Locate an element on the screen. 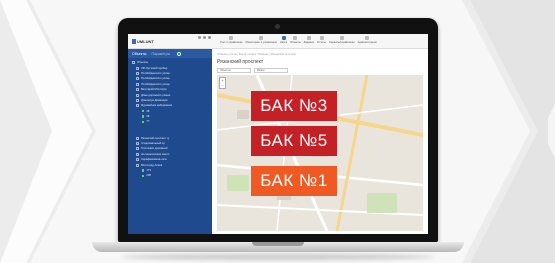 This screenshot has width=555, height=263. tab-parameters: Параметры is located at coordinates (160, 54).